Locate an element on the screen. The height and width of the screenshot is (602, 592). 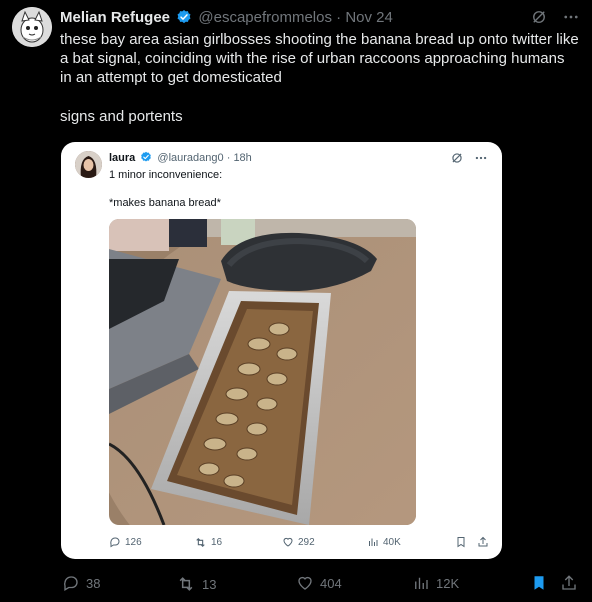
views-button: 12K is located at coordinates (435, 583).